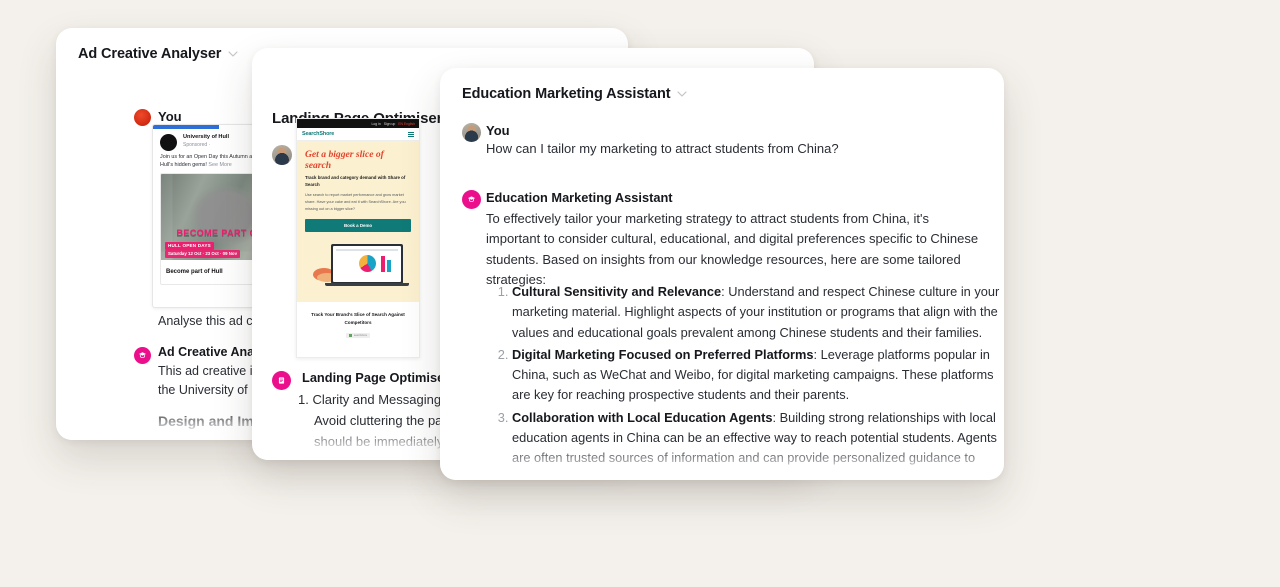 This screenshot has height=587, width=1280. I want to click on laptop-screen, so click(367, 264).